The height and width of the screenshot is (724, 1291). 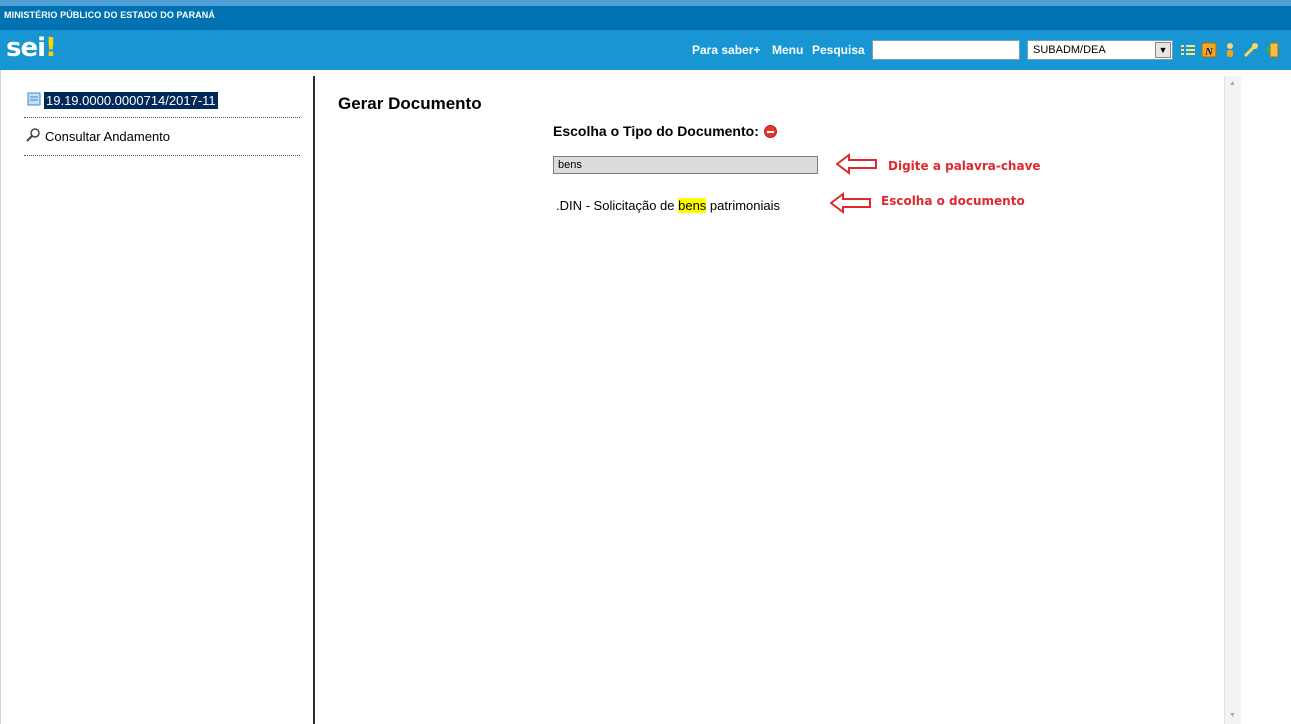 I want to click on option-suffix: patrimoniais, so click(x=743, y=205).